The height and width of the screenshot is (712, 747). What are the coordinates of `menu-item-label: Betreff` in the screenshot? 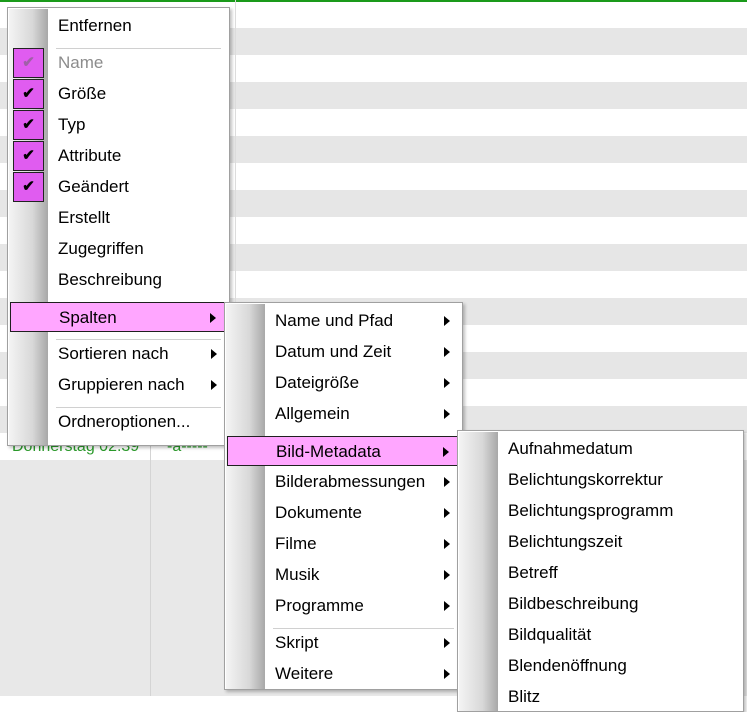 It's located at (533, 572).